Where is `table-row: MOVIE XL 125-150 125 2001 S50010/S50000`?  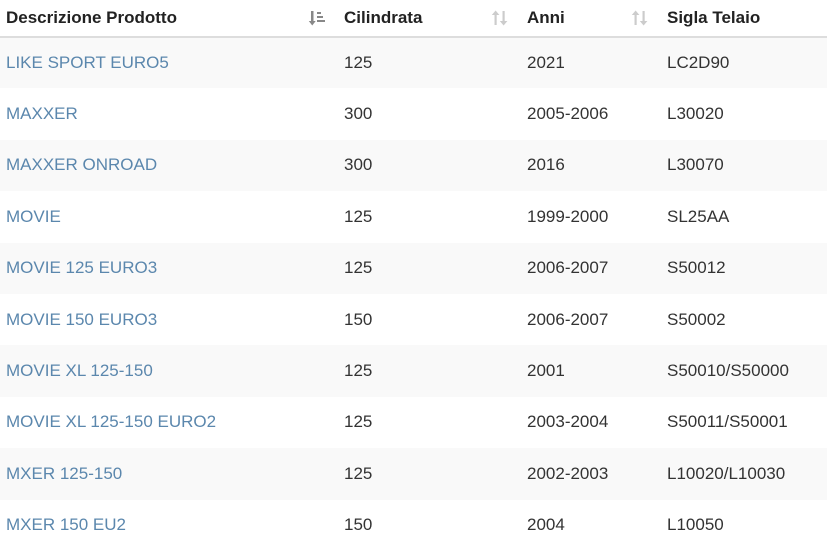 table-row: MOVIE XL 125-150 125 2001 S50010/S50000 is located at coordinates (413, 371).